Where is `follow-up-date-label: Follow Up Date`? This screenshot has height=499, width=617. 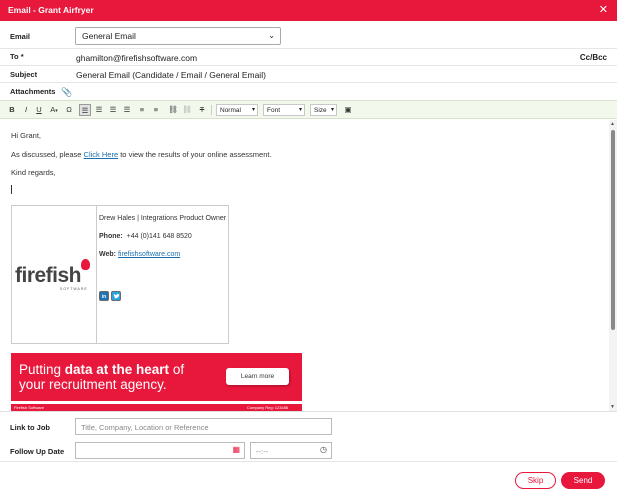
follow-up-date-label: Follow Up Date is located at coordinates (37, 451).